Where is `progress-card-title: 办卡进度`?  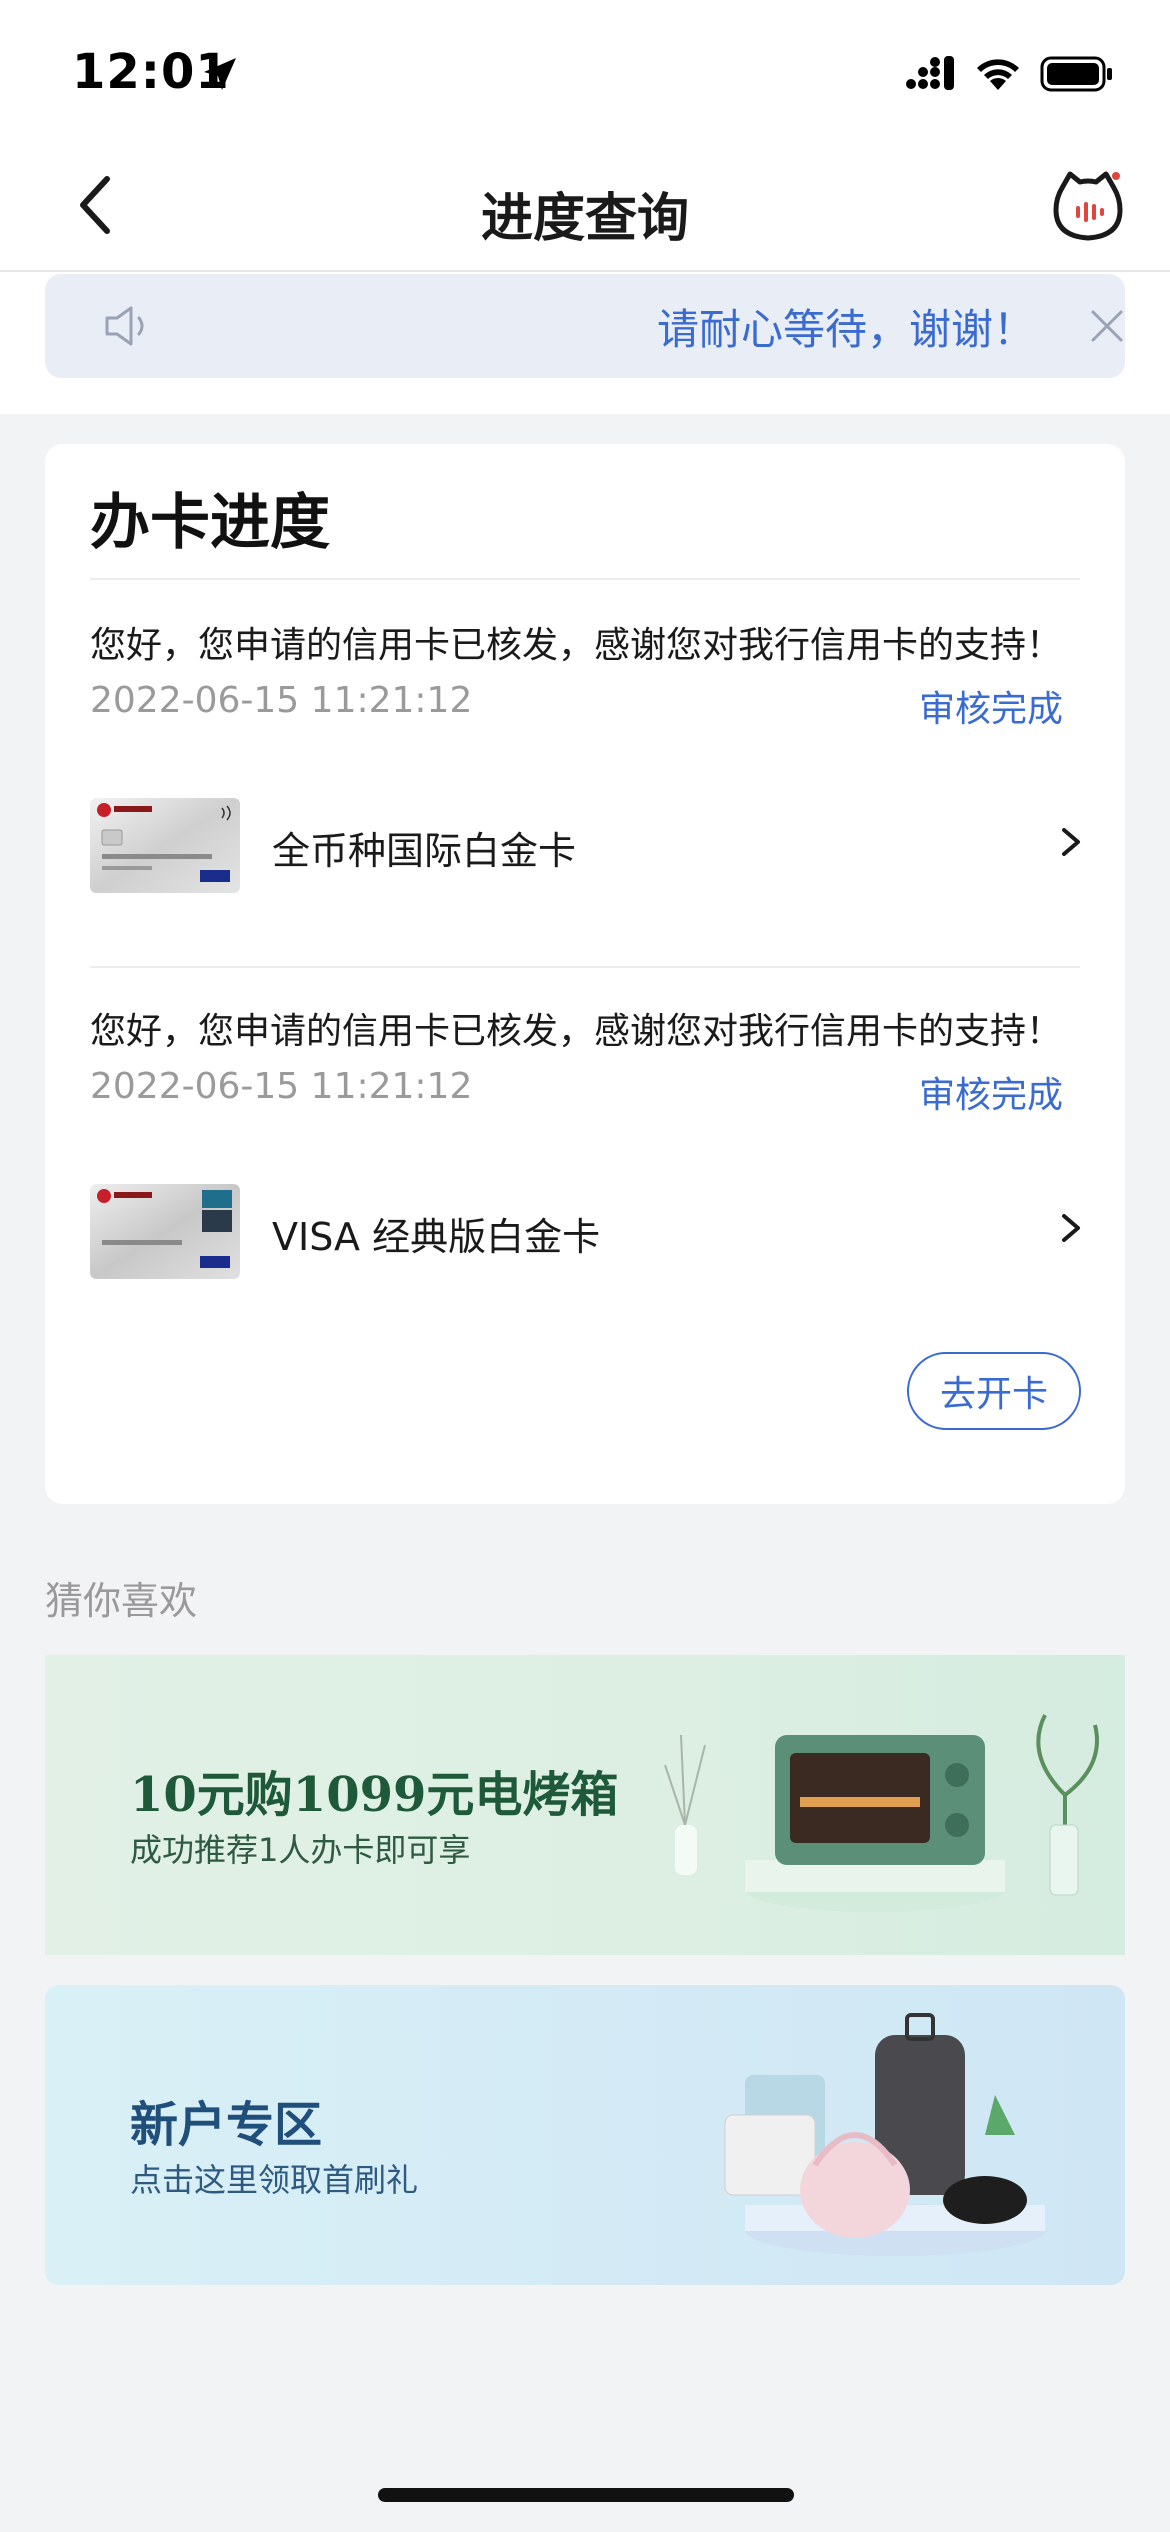 progress-card-title: 办卡进度 is located at coordinates (210, 523).